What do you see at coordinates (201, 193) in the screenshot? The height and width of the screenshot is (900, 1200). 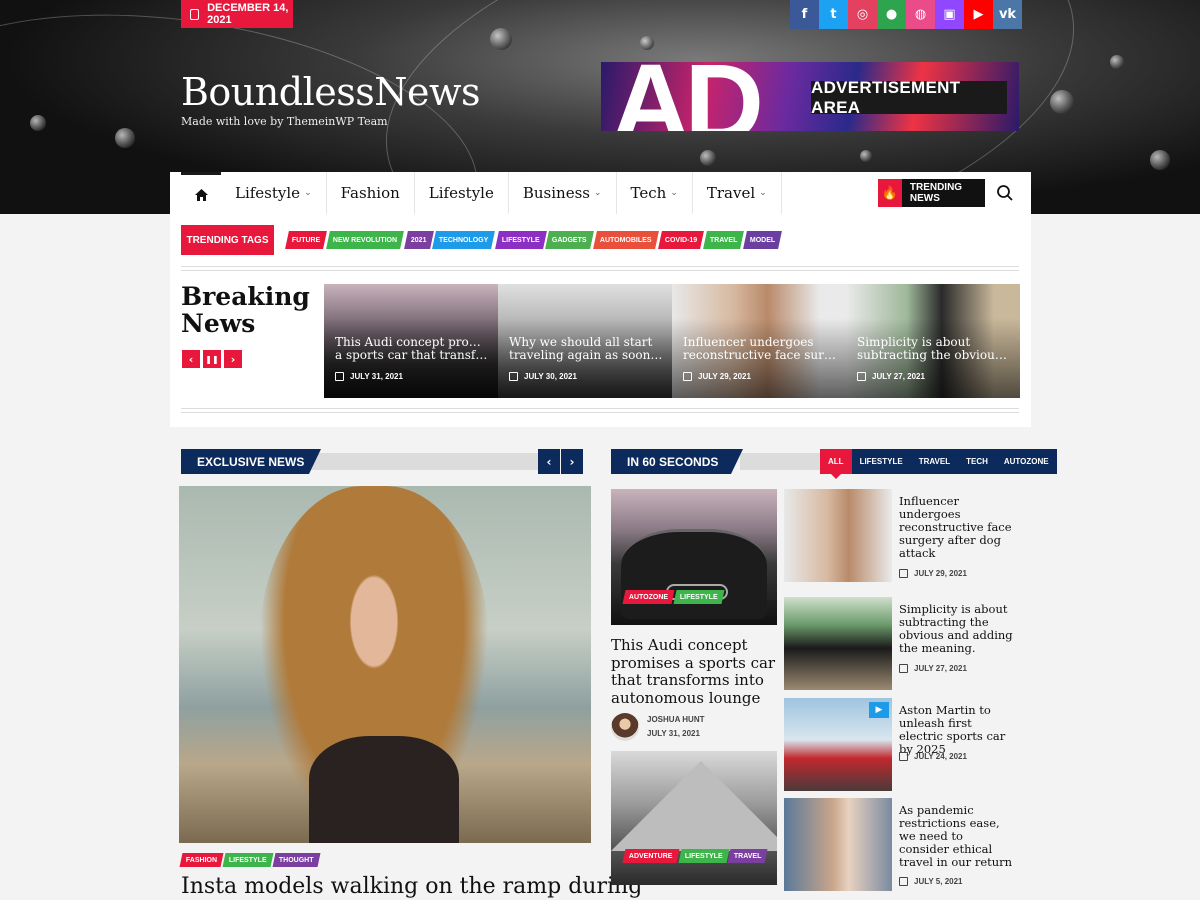 I see `home-link` at bounding box center [201, 193].